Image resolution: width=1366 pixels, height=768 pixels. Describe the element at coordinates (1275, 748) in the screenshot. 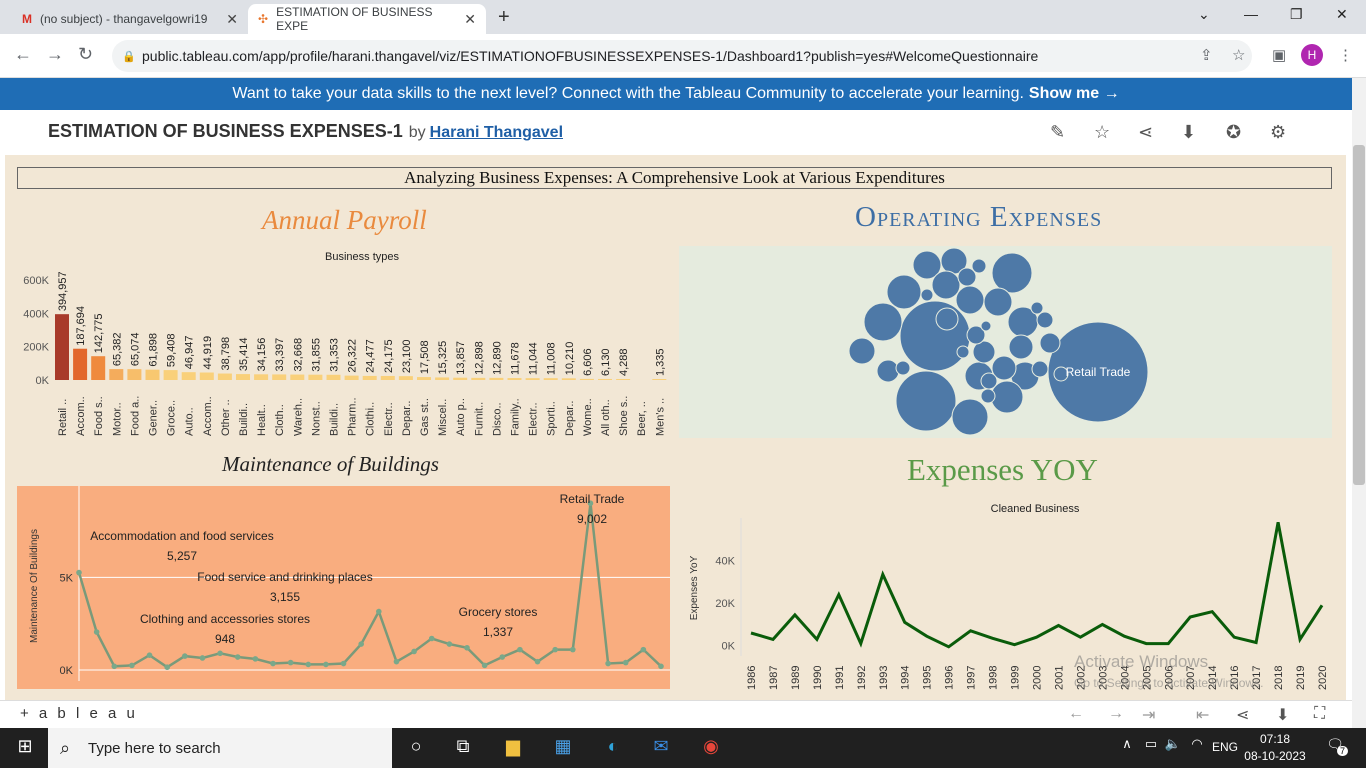

I see `taskbar-clock: 07:18 08-10-2023` at that location.